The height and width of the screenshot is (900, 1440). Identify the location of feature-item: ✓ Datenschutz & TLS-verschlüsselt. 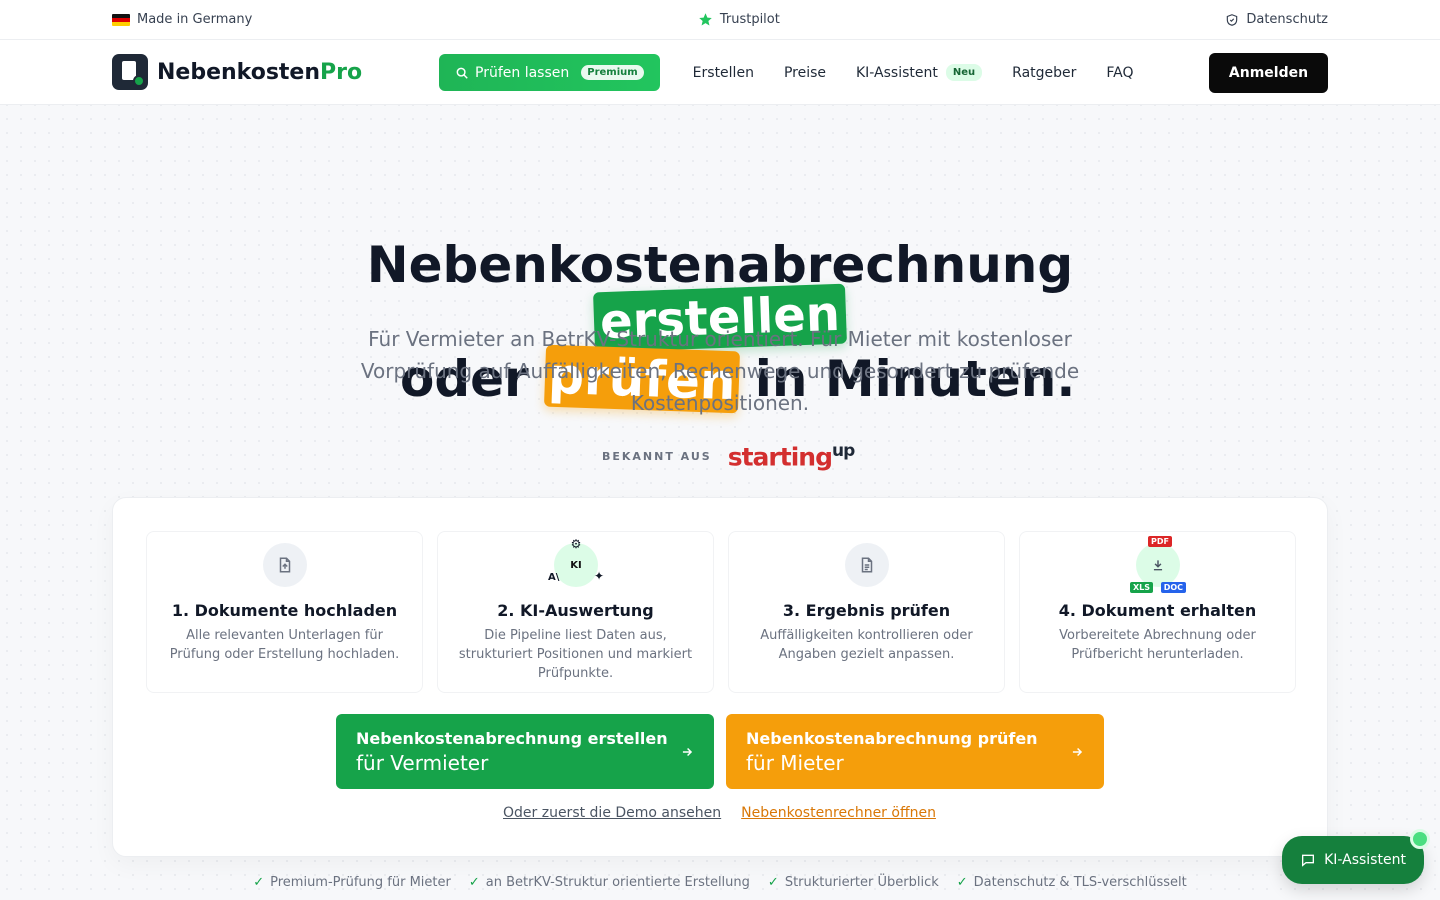
(1071, 882).